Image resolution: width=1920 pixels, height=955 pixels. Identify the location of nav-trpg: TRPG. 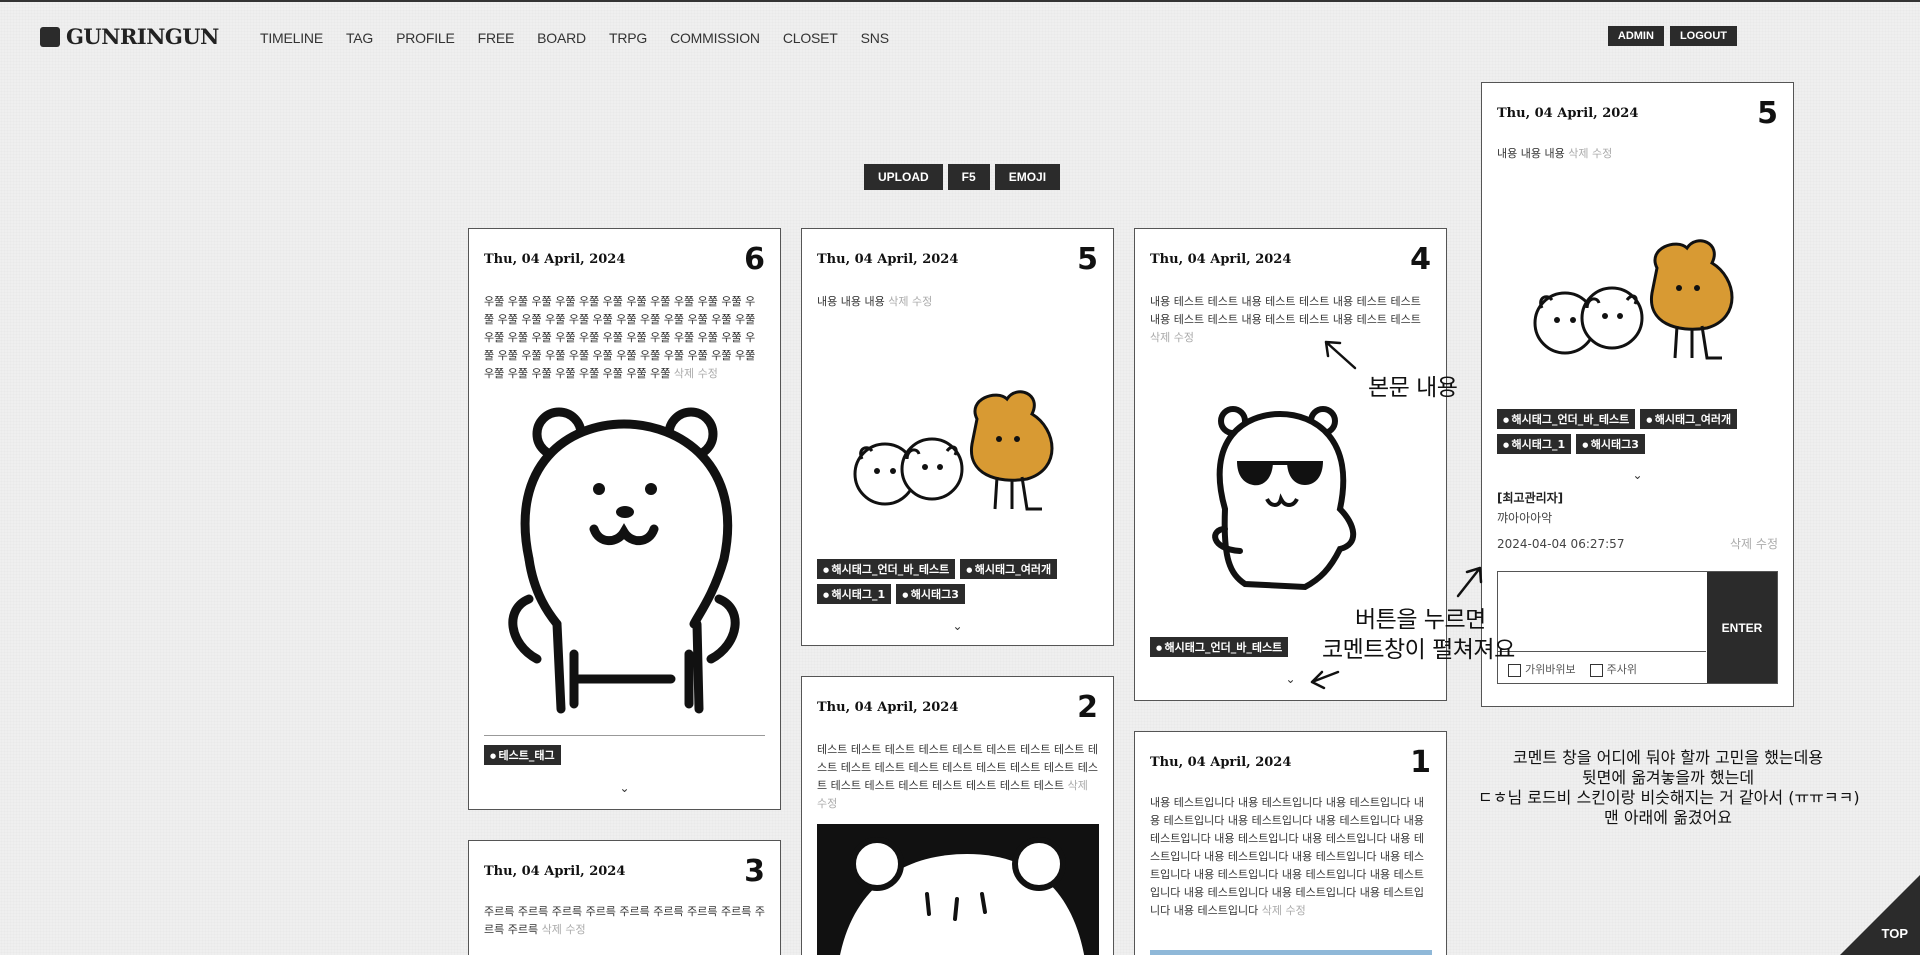
(628, 38).